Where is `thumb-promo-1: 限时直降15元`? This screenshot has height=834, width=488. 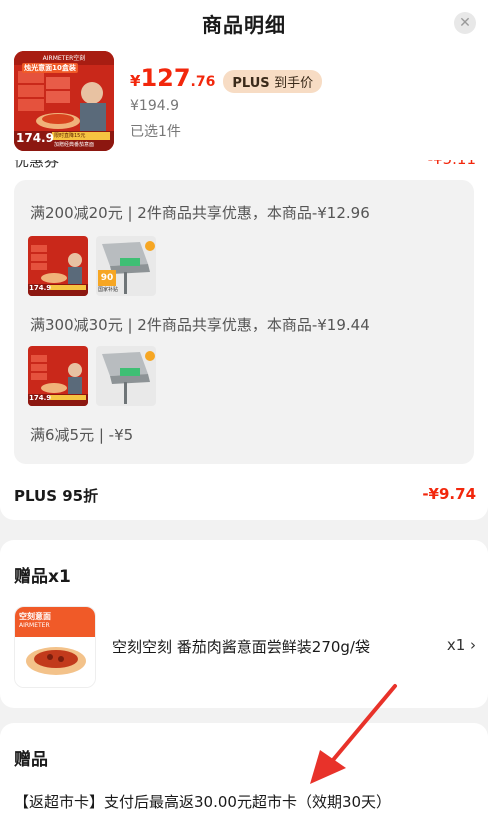
thumb-promo-1: 限时直降15元 is located at coordinates (70, 136).